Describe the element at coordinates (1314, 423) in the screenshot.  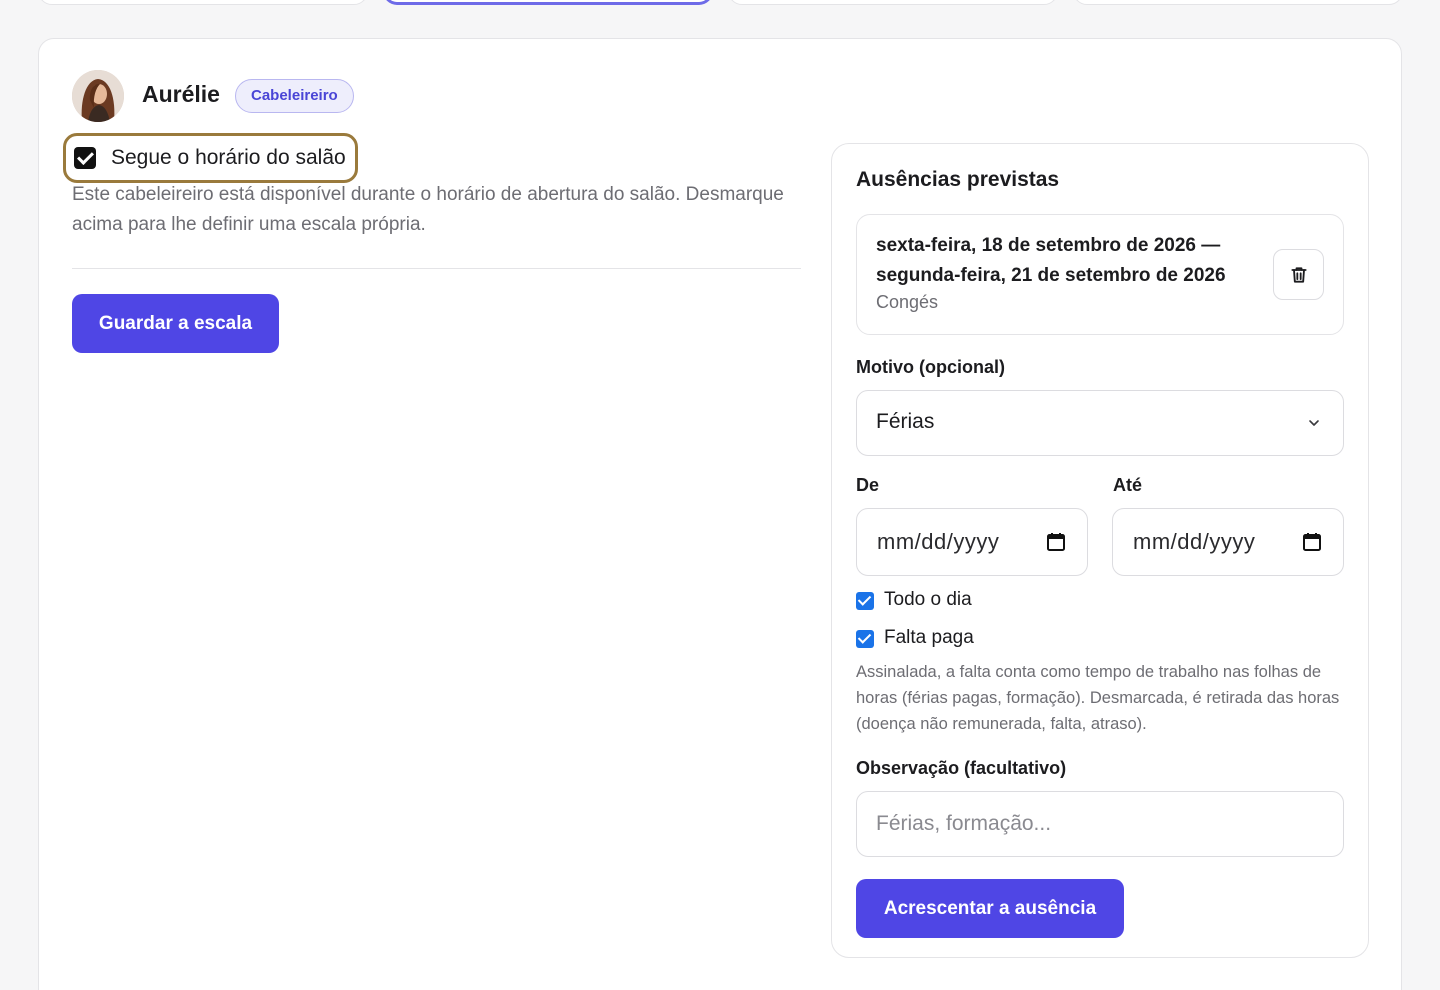
I see `chevron-down-icon` at that location.